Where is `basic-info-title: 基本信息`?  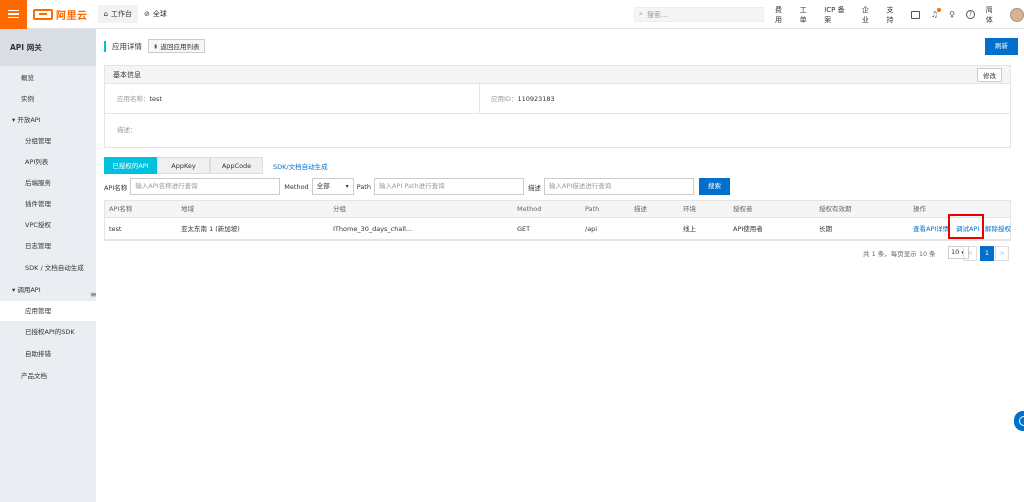 basic-info-title: 基本信息 is located at coordinates (127, 74).